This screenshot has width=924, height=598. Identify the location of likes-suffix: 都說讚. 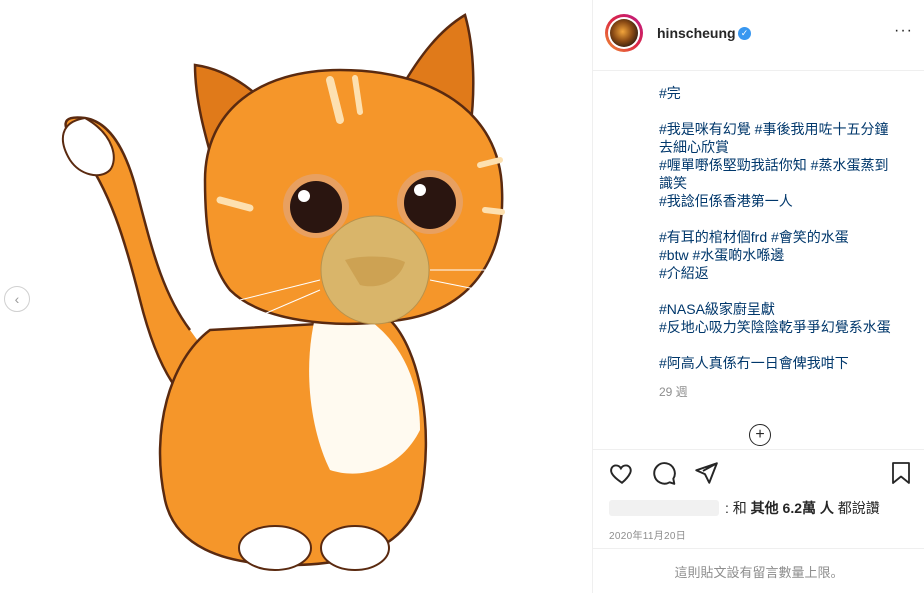
(856, 508).